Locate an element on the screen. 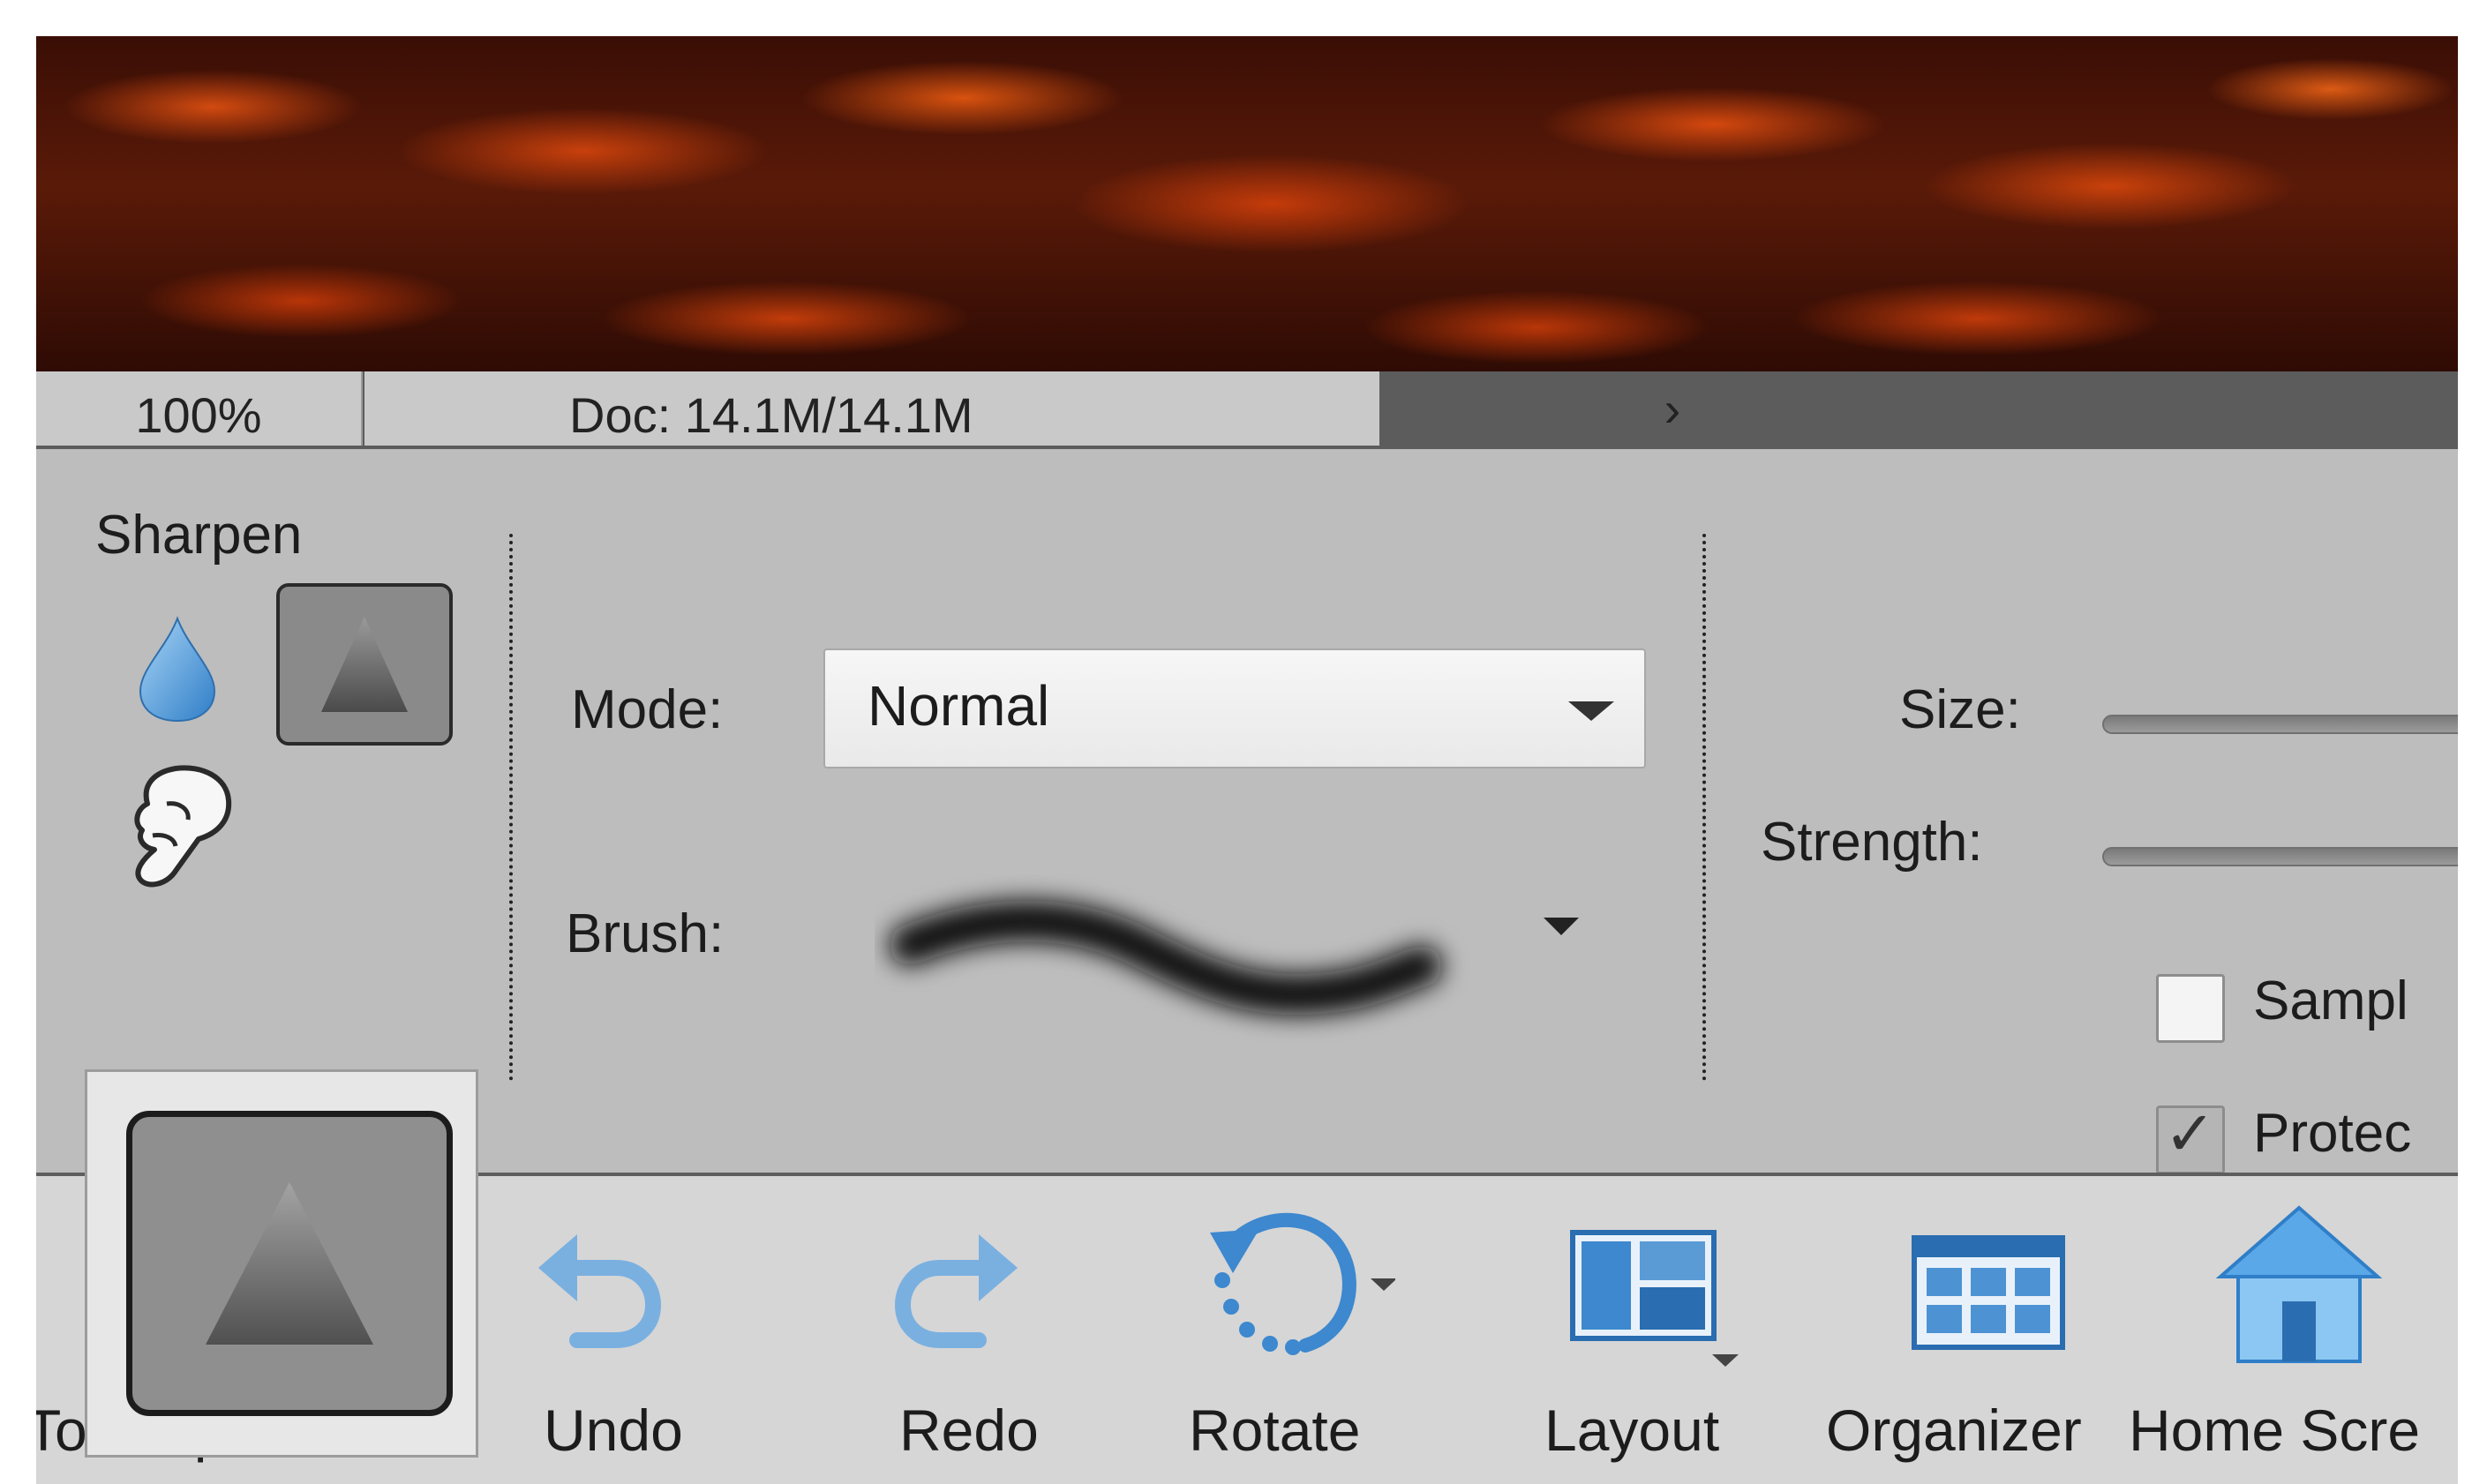 Image resolution: width=2472 pixels, height=1484 pixels. organizer-grid-icon is located at coordinates (1989, 1292).